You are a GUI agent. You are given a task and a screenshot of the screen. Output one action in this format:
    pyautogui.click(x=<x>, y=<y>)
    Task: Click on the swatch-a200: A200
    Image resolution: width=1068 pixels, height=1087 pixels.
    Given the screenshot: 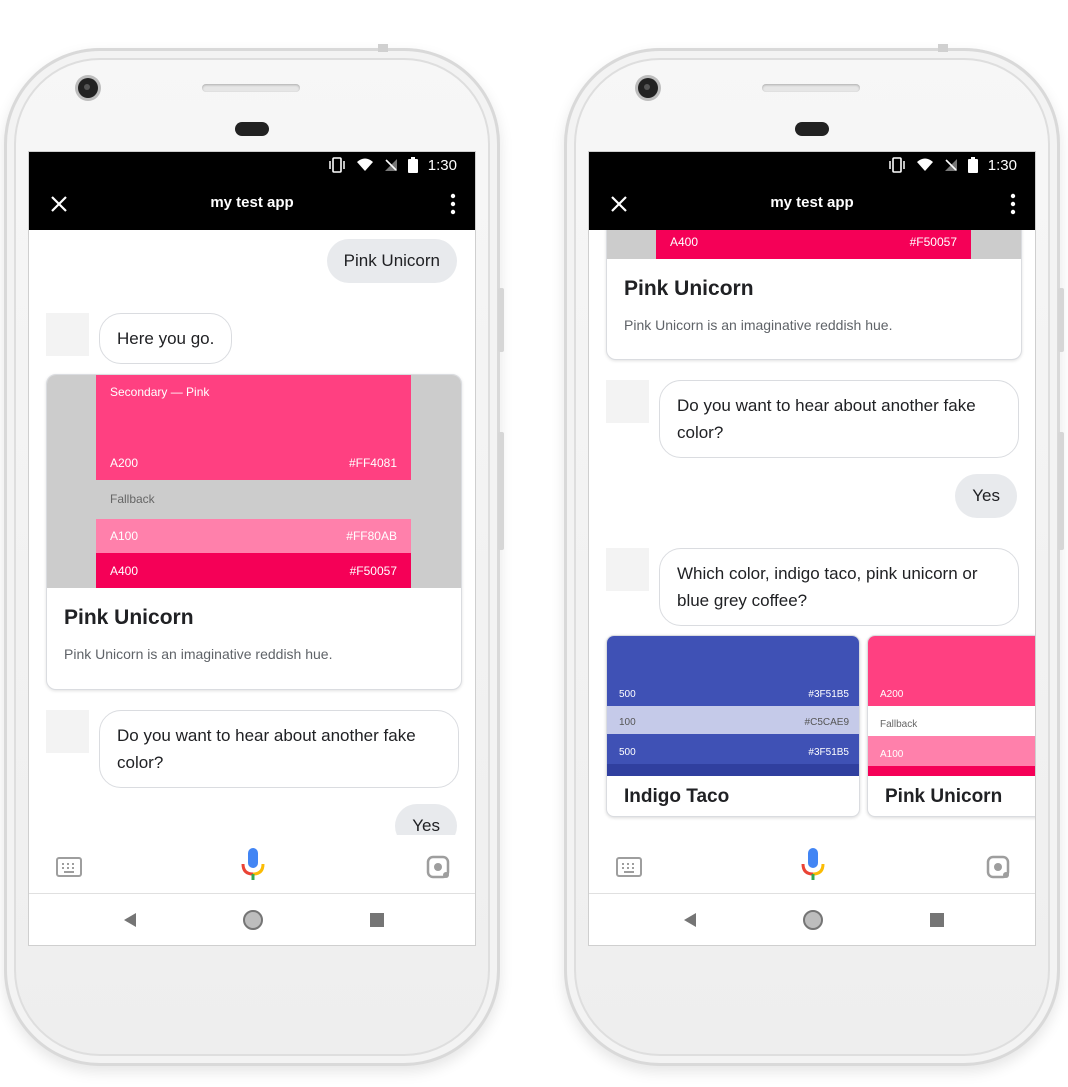 What is the action you would take?
    pyautogui.click(x=951, y=671)
    